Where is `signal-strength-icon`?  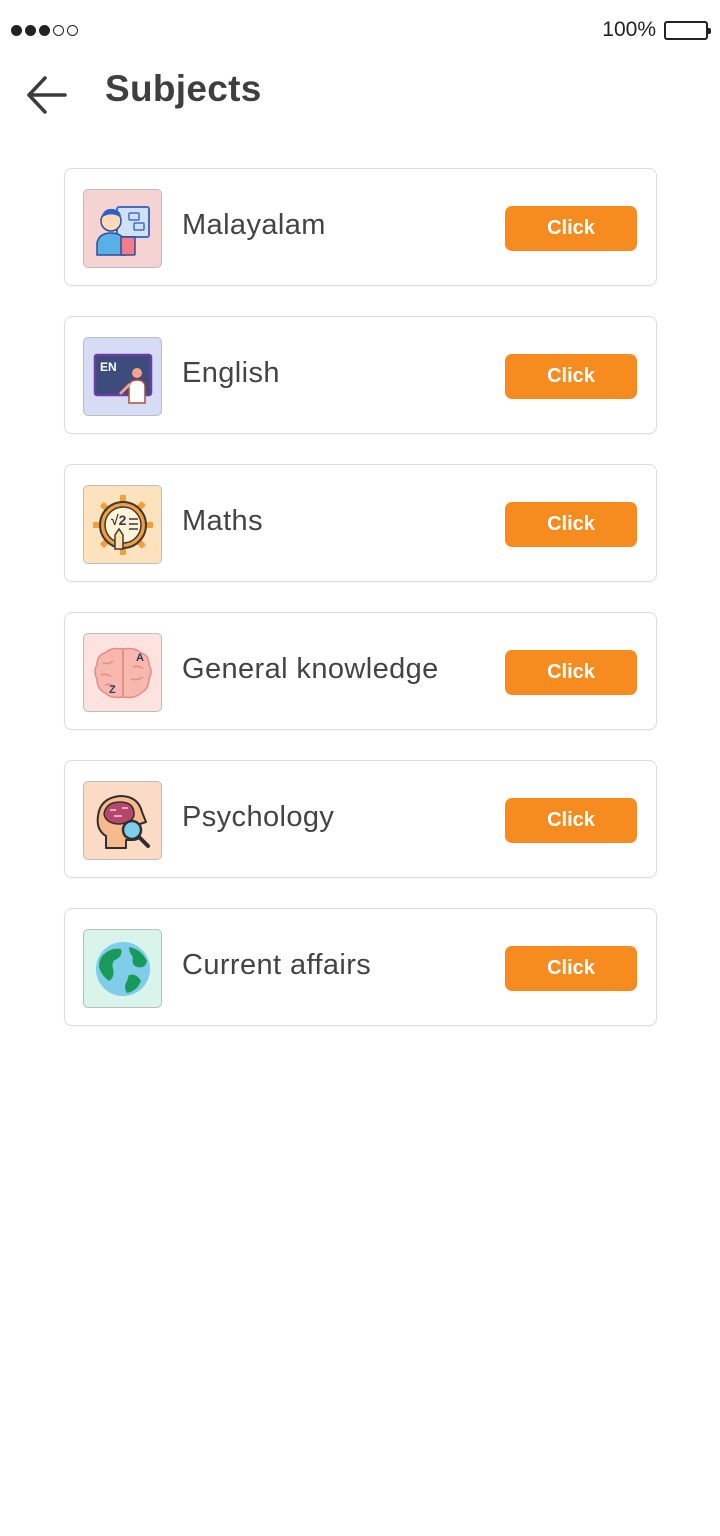 signal-strength-icon is located at coordinates (44, 30).